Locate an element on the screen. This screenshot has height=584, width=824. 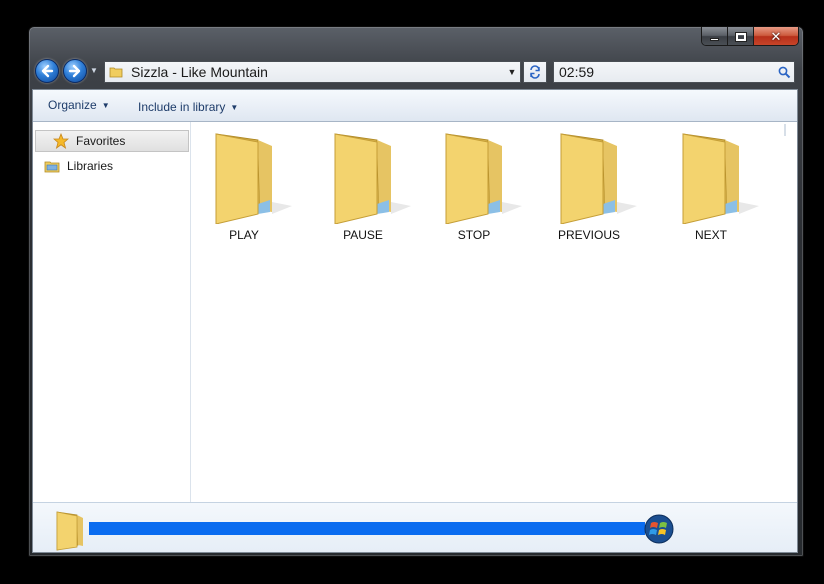
navigation-pane: Favorites Libraries is located at coordinates (112, 312).